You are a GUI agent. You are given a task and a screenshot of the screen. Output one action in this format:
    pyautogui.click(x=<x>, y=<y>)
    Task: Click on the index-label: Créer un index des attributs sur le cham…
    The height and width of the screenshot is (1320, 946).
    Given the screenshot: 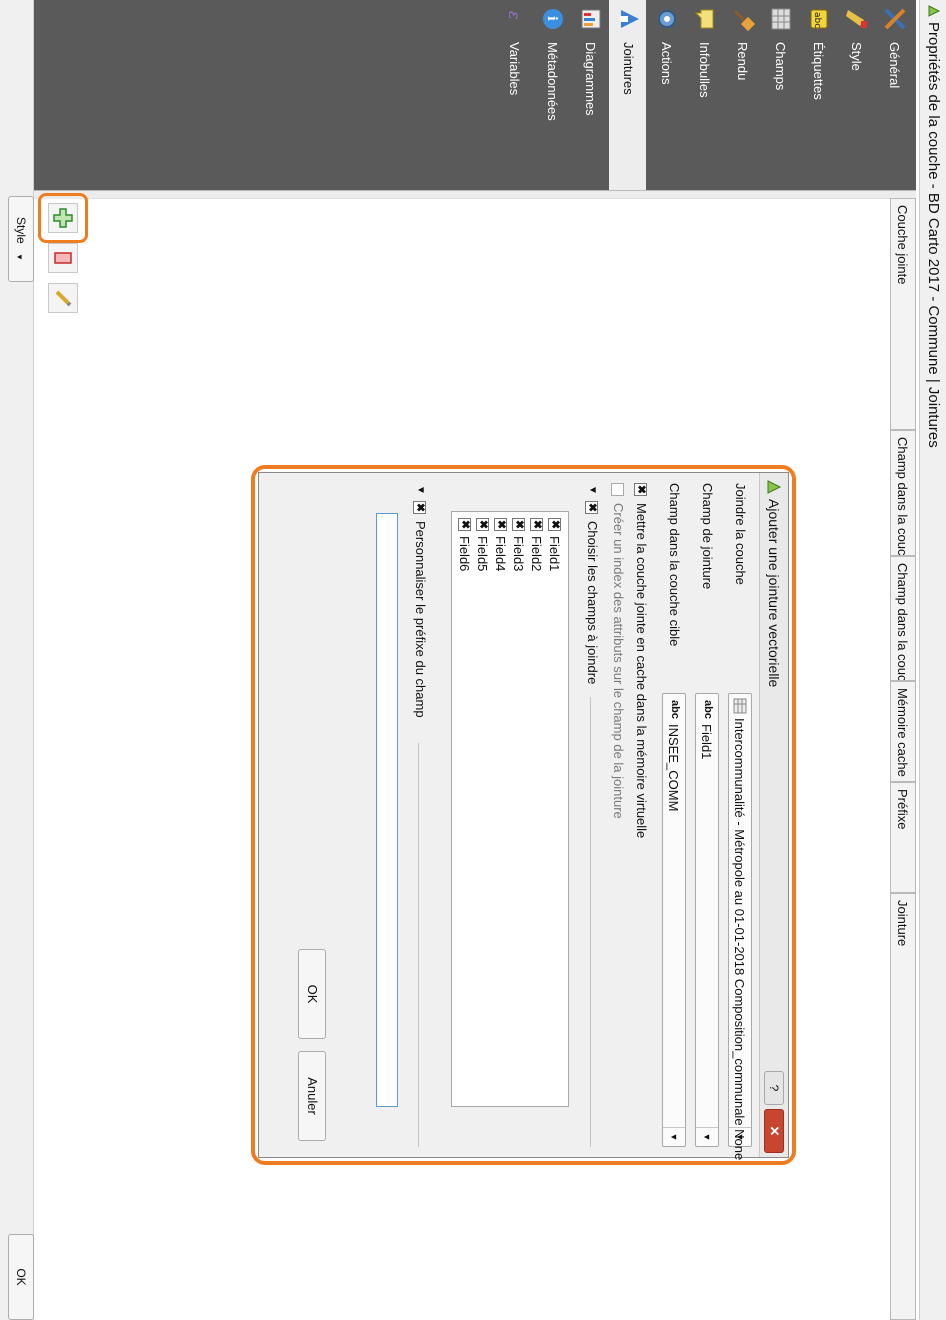 What is the action you would take?
    pyautogui.click(x=618, y=661)
    